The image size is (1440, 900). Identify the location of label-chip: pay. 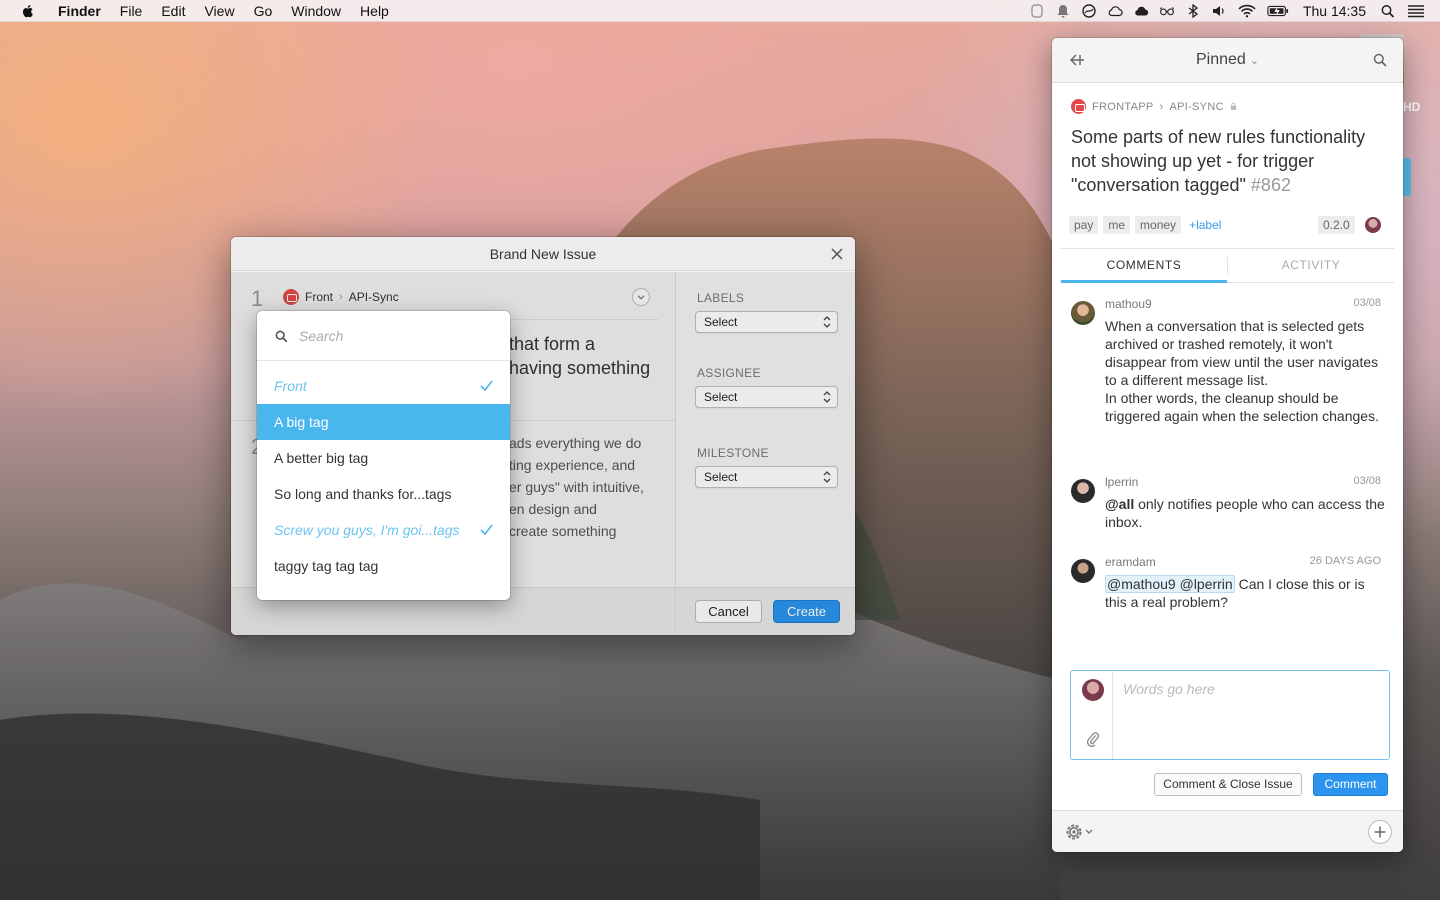
(1084, 225).